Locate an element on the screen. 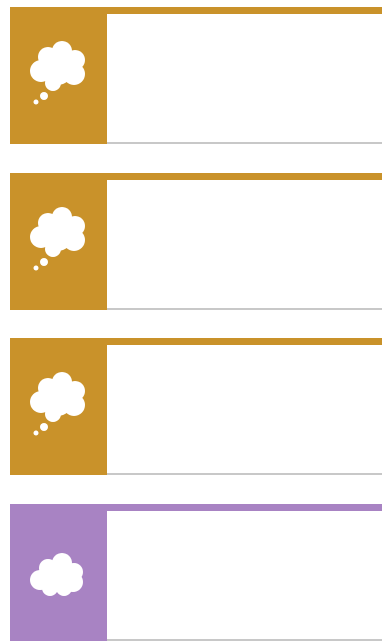 The width and height of the screenshot is (382, 641). say-block-icon-panel is located at coordinates (58, 572).